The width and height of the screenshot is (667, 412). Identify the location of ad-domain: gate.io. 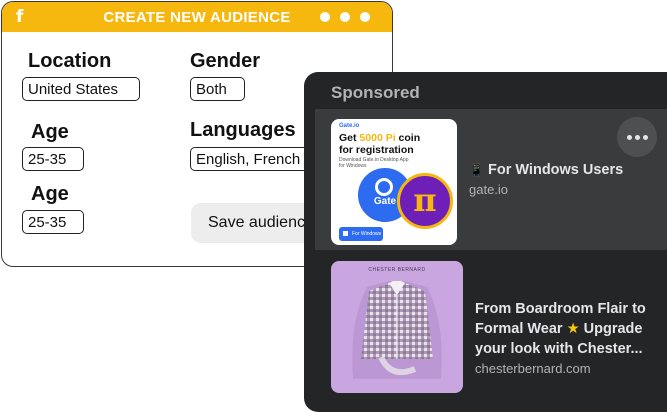
(489, 189).